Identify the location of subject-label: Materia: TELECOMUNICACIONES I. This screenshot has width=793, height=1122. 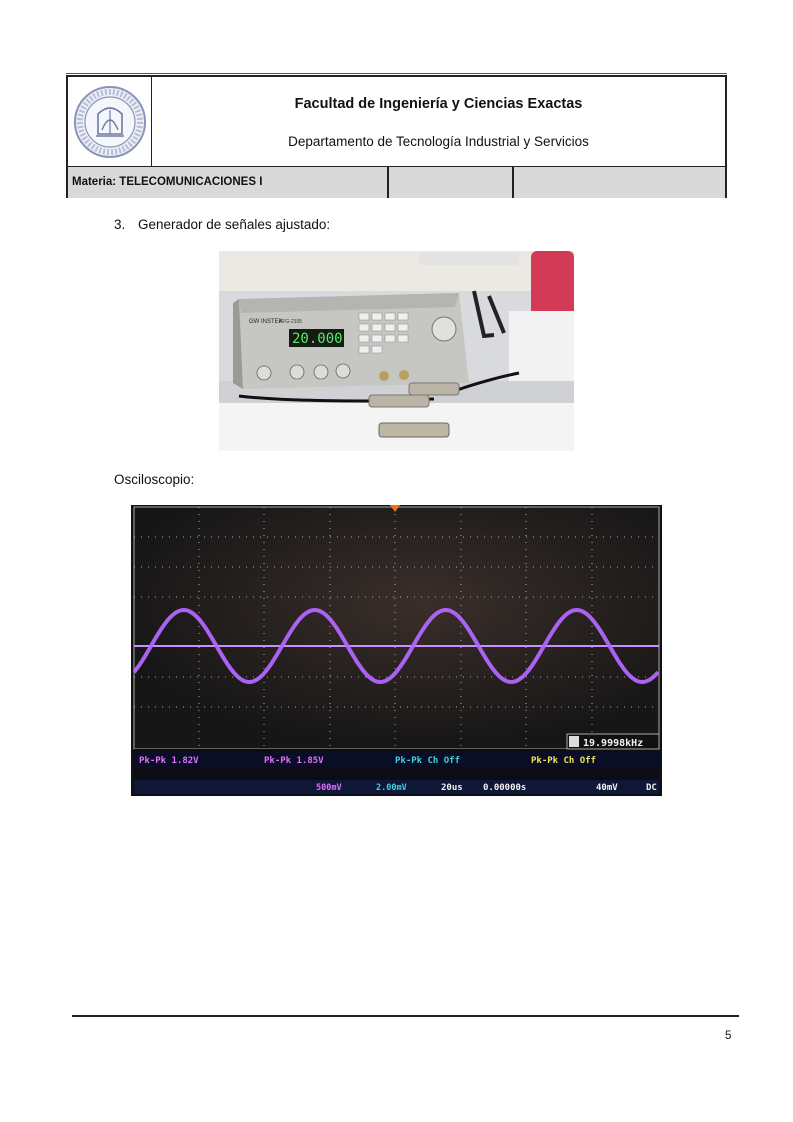
(167, 182).